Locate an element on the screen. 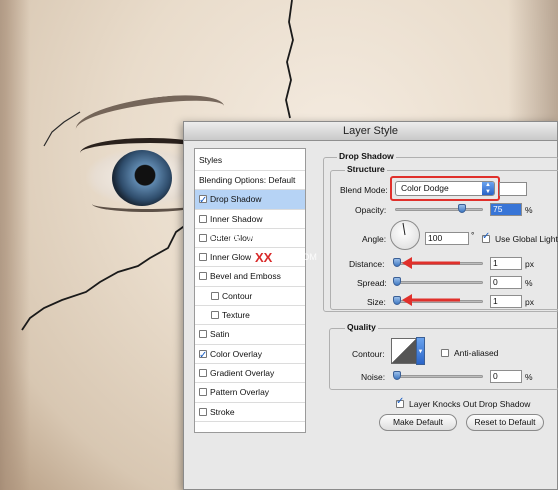  knockout-checkbox is located at coordinates (400, 402).